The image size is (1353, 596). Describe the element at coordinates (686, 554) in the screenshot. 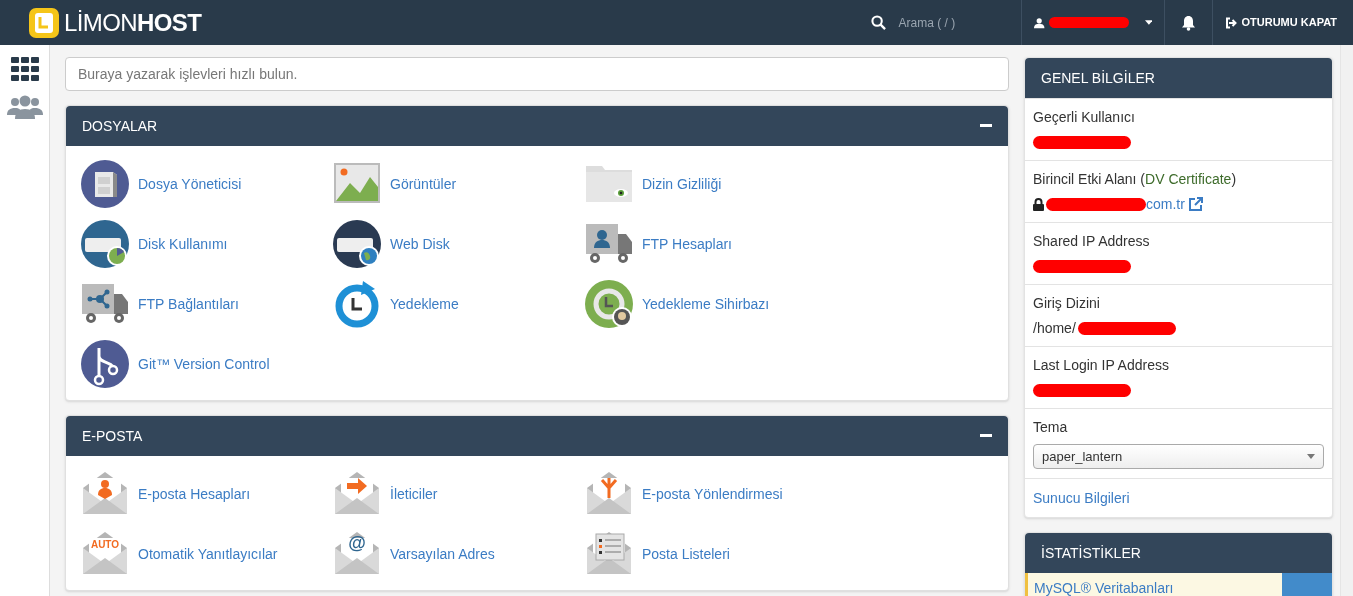

I see `feature-link: Posta Listeleri` at that location.